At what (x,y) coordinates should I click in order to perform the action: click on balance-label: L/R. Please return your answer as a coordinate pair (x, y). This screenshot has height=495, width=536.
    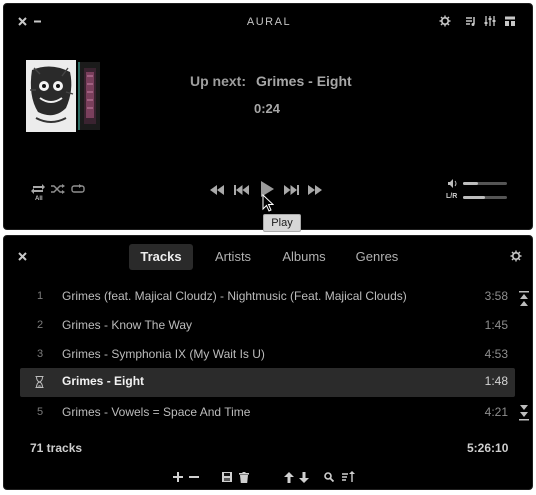
    Looking at the image, I should click on (452, 196).